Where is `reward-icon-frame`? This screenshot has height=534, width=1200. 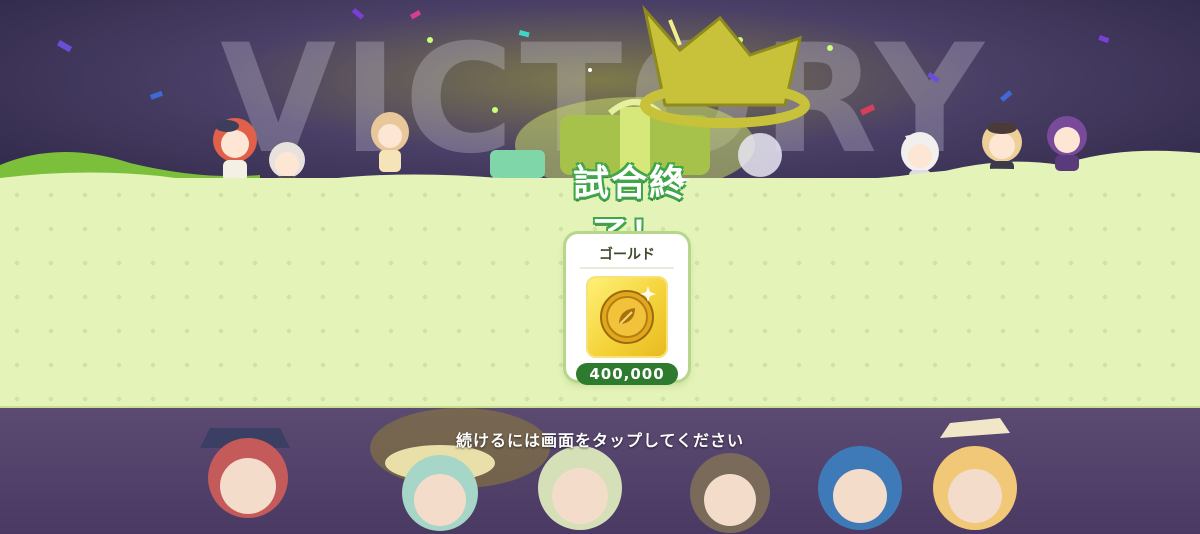
reward-icon-frame is located at coordinates (627, 317).